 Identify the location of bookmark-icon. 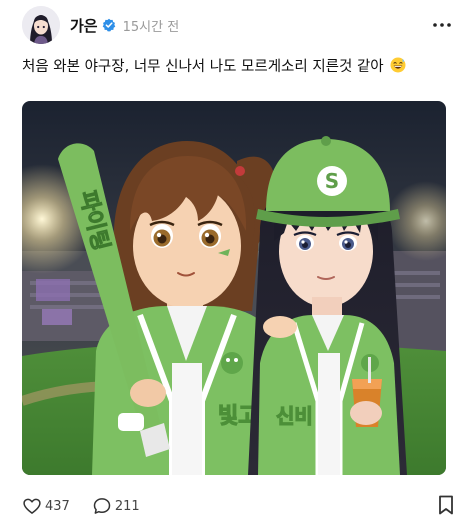
(446, 505).